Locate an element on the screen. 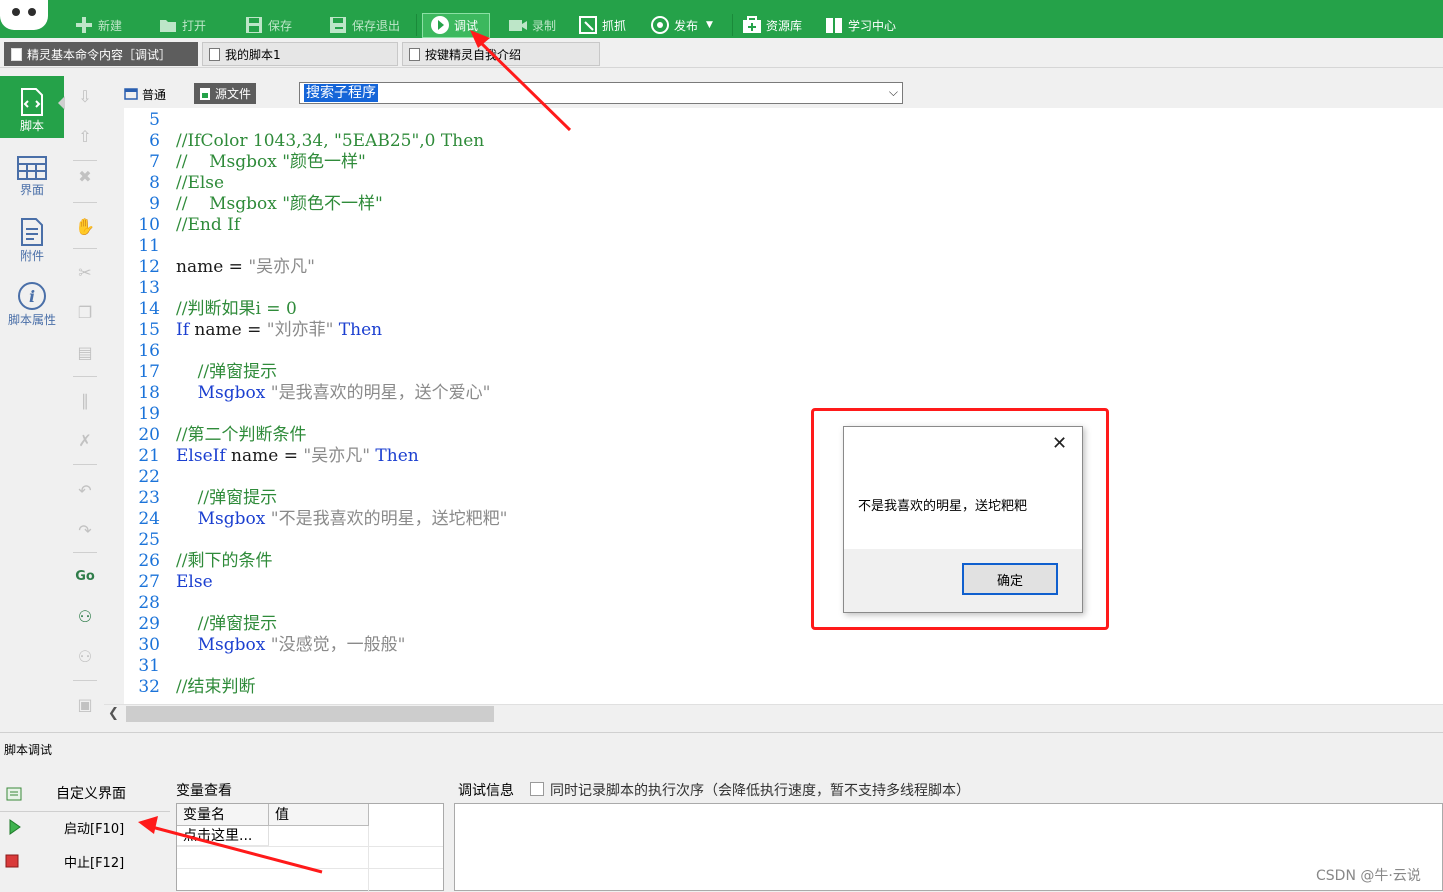 The image size is (1443, 892). arrow-head-debug is located at coordinates (480, 39).